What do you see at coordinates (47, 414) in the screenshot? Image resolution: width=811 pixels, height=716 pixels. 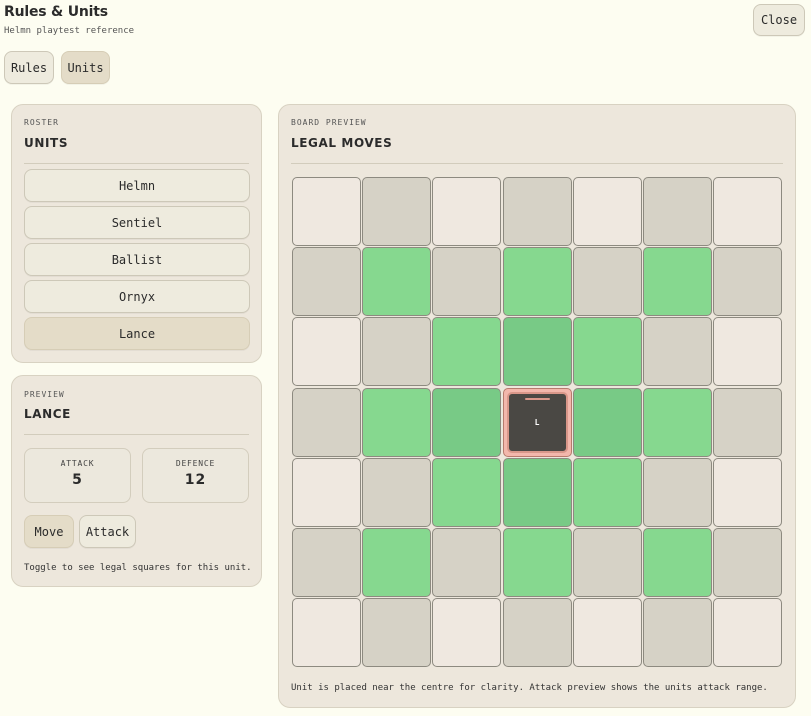 I see `preview-unit-name: LANCE` at bounding box center [47, 414].